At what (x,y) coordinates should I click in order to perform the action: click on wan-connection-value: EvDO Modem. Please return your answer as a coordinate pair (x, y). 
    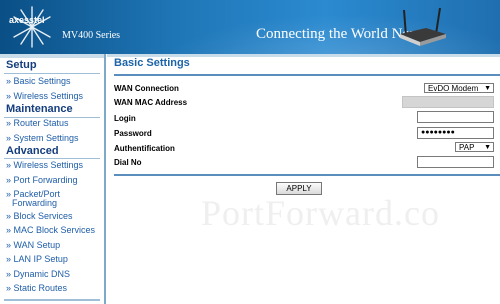
    Looking at the image, I should click on (453, 88).